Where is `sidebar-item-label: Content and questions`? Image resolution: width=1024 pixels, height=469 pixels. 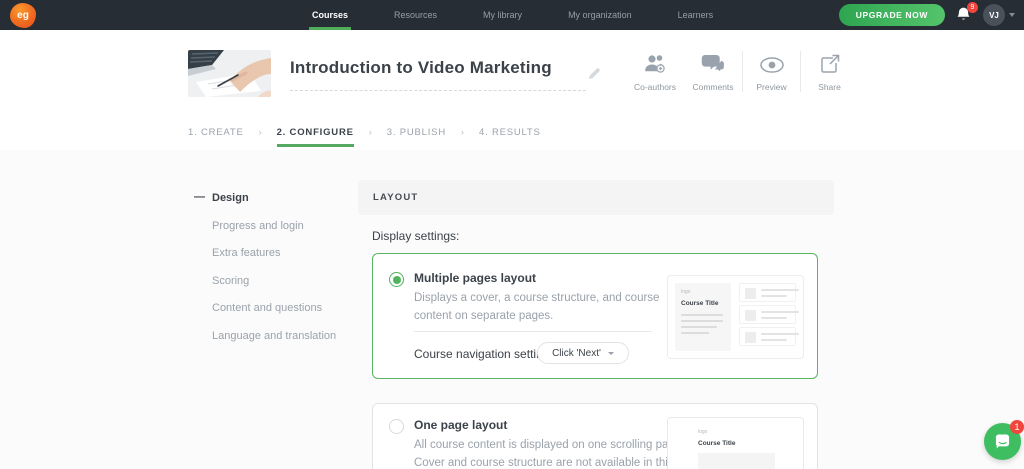
sidebar-item-label: Content and questions is located at coordinates (267, 308).